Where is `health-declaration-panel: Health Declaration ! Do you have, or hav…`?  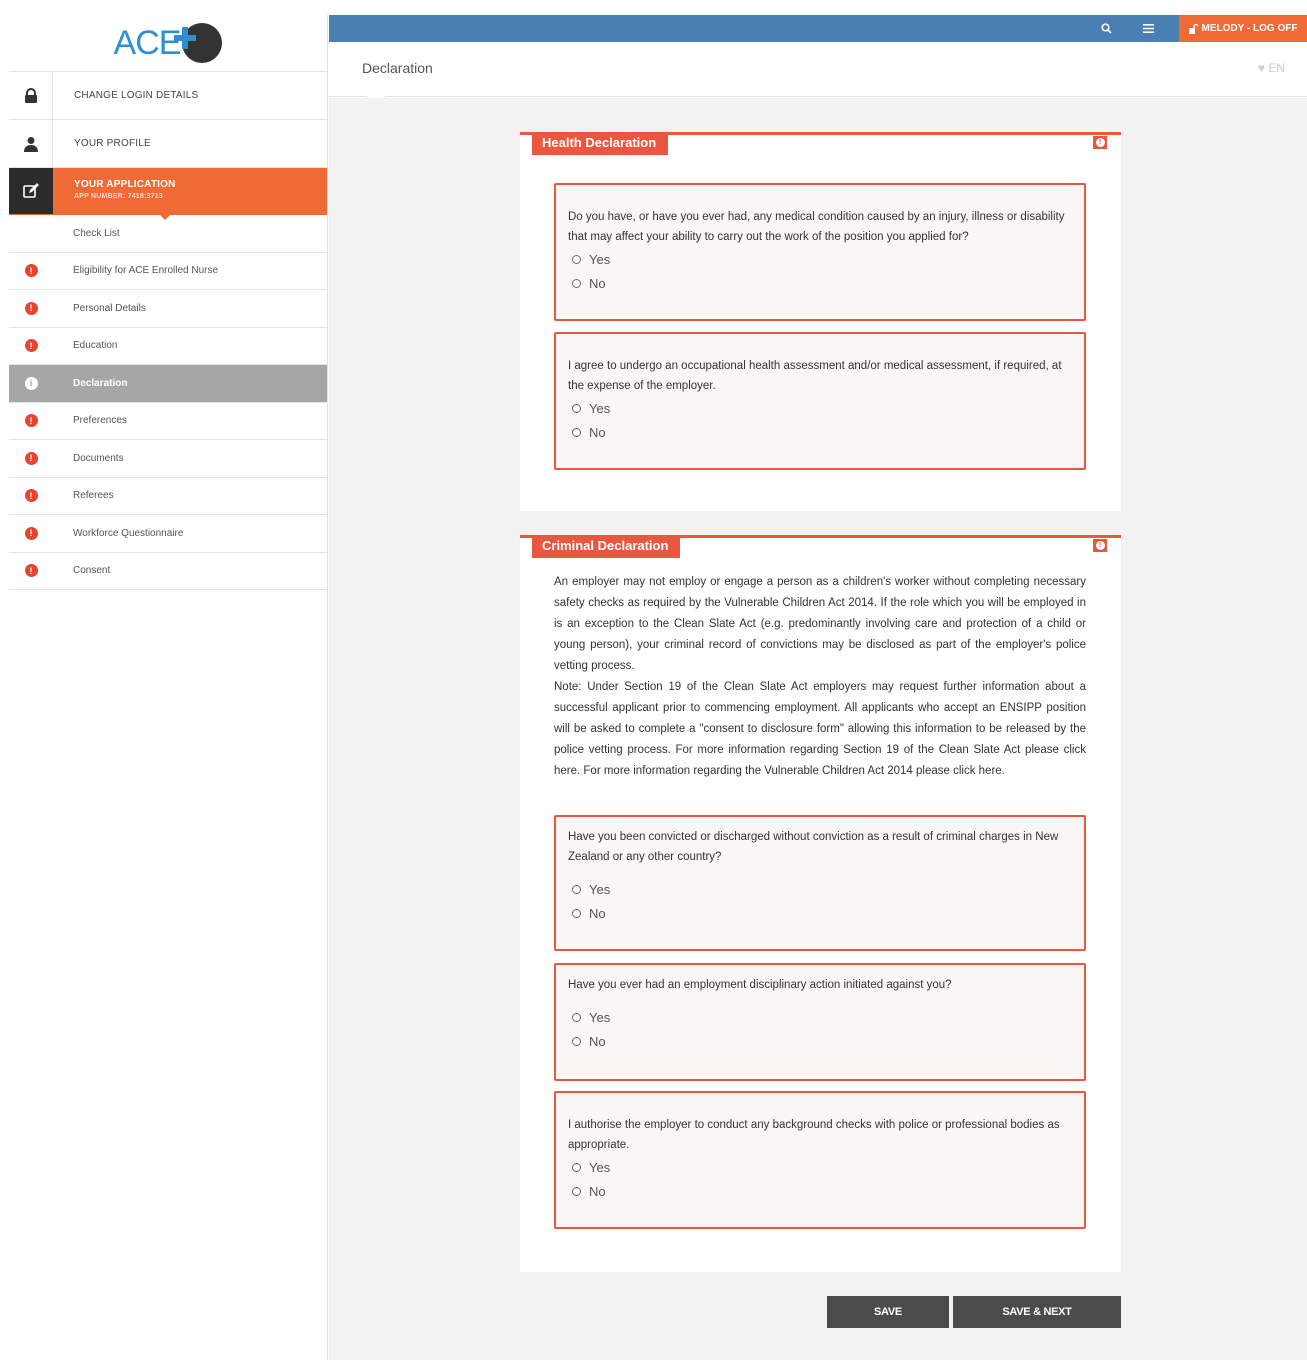
health-declaration-panel: Health Declaration ! Do you have, or hav… is located at coordinates (820, 321).